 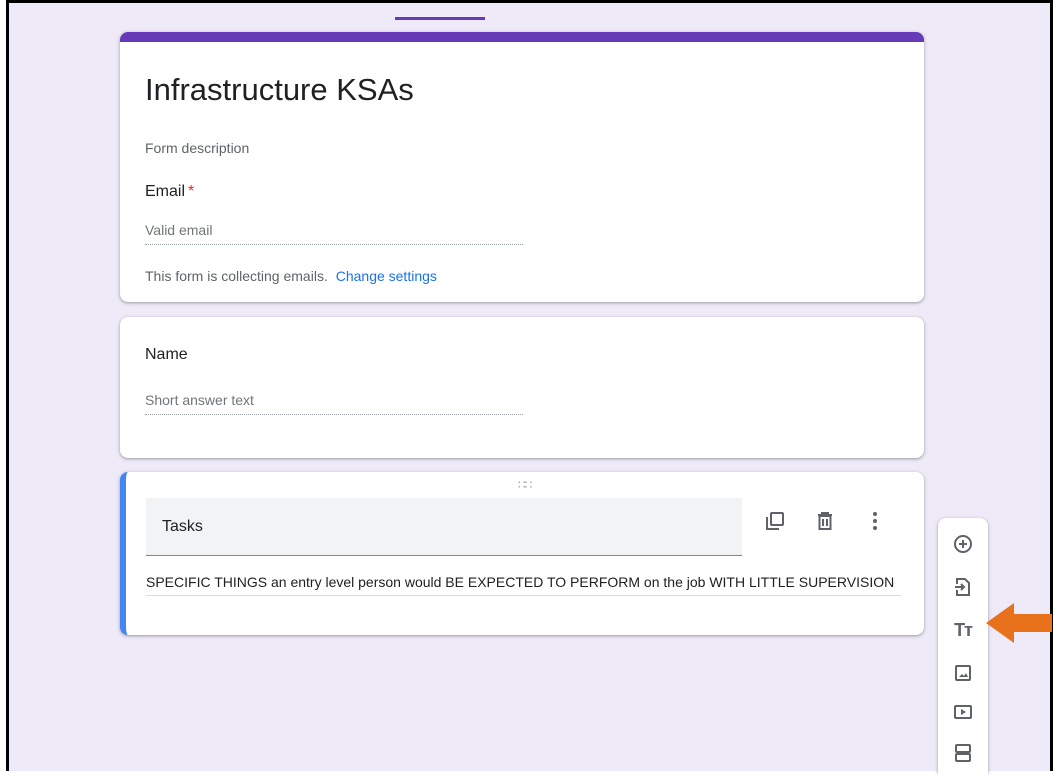 What do you see at coordinates (166, 354) in the screenshot?
I see `question-title: Name` at bounding box center [166, 354].